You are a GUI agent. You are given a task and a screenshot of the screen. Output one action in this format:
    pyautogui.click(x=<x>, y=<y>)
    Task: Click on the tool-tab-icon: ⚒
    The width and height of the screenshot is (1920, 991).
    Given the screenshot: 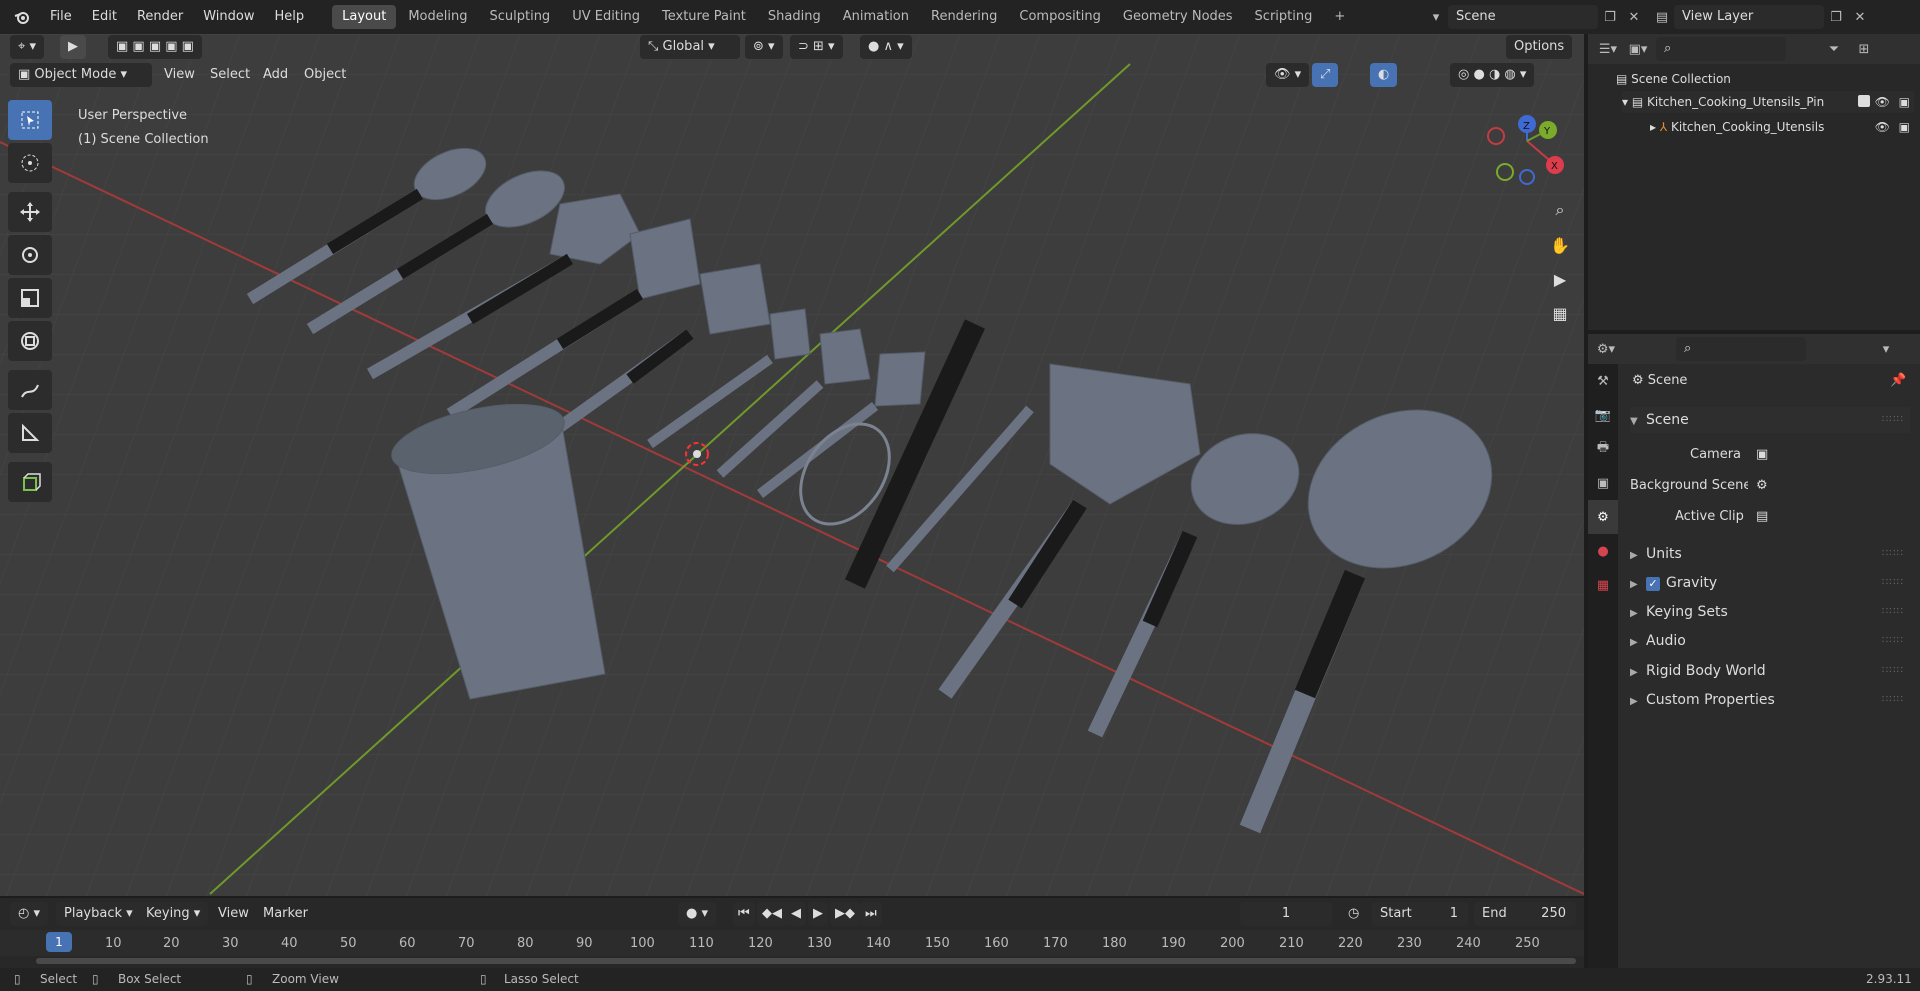 What is the action you would take?
    pyautogui.click(x=1603, y=381)
    